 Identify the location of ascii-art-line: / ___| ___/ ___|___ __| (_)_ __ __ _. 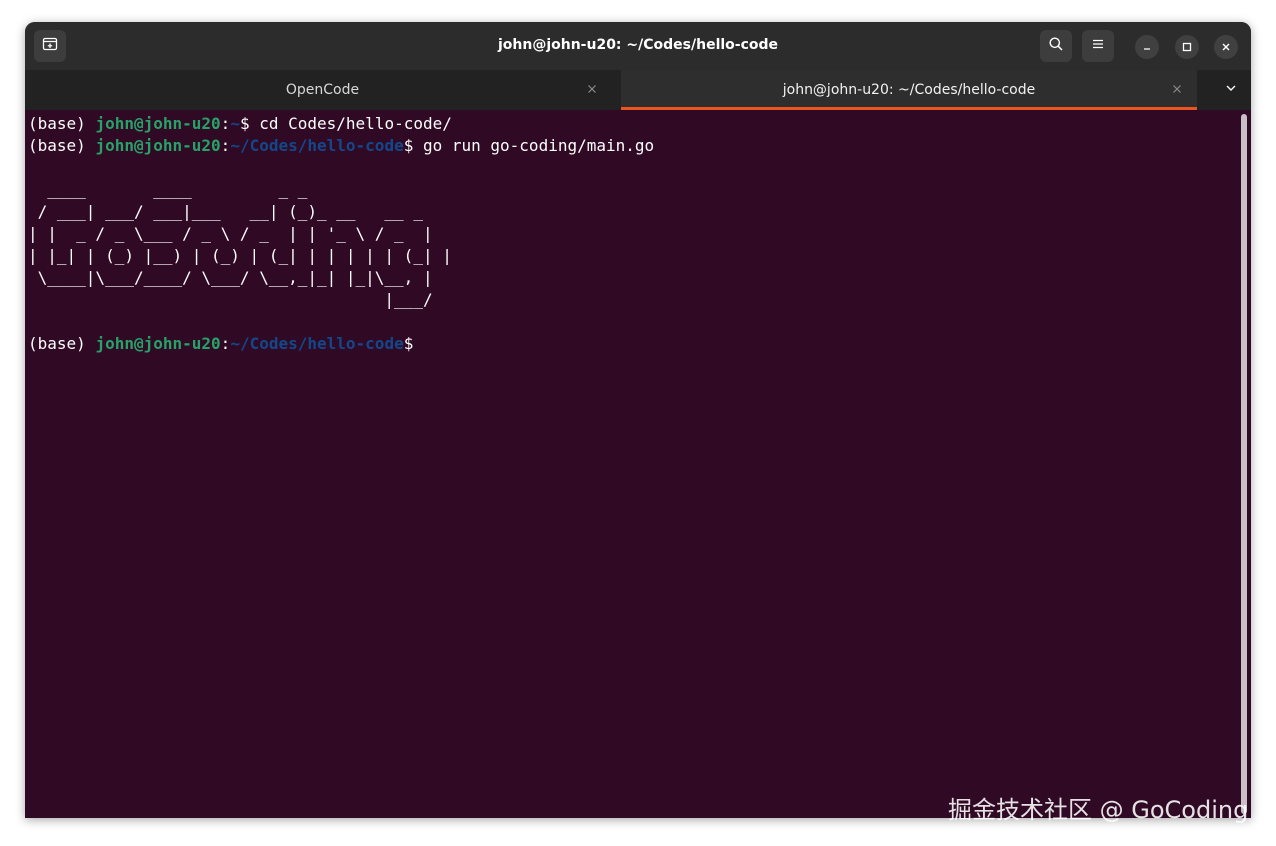
(225, 211).